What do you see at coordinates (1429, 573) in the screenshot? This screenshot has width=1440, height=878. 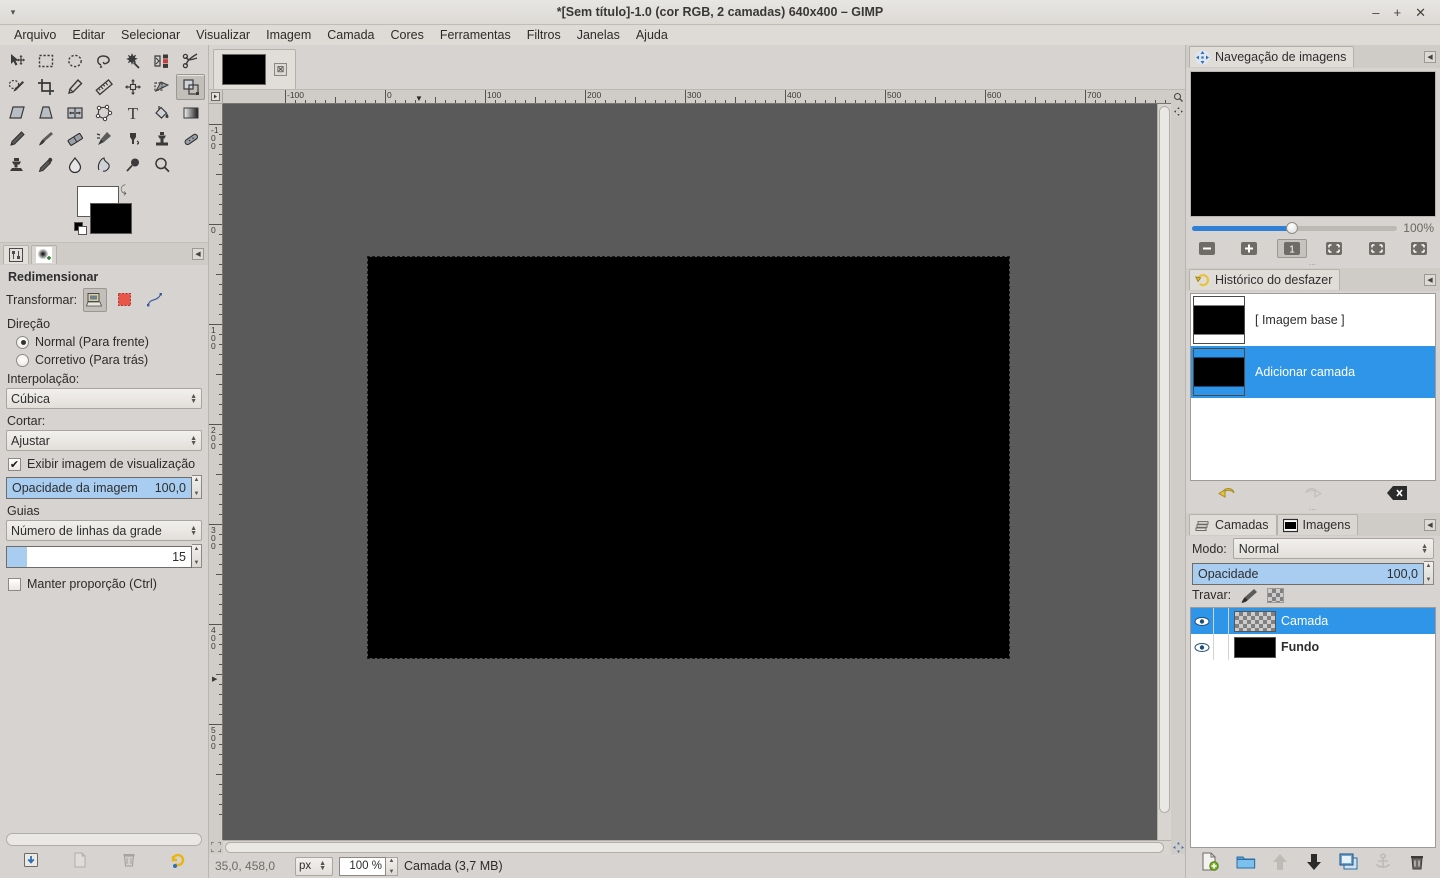 I see `layer-opacity-spinner: ▲ ▼` at bounding box center [1429, 573].